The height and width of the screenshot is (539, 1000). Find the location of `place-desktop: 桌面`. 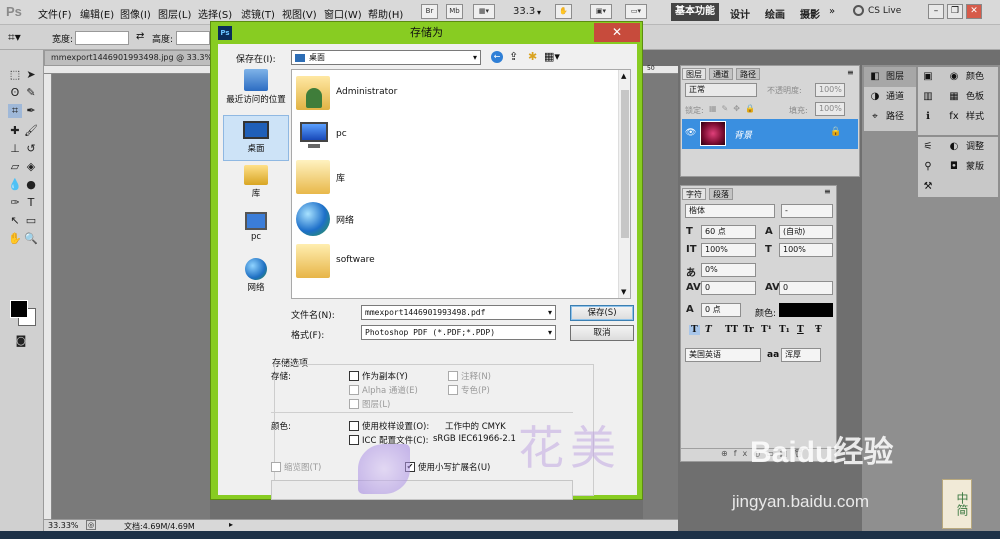

place-desktop: 桌面 is located at coordinates (256, 138).